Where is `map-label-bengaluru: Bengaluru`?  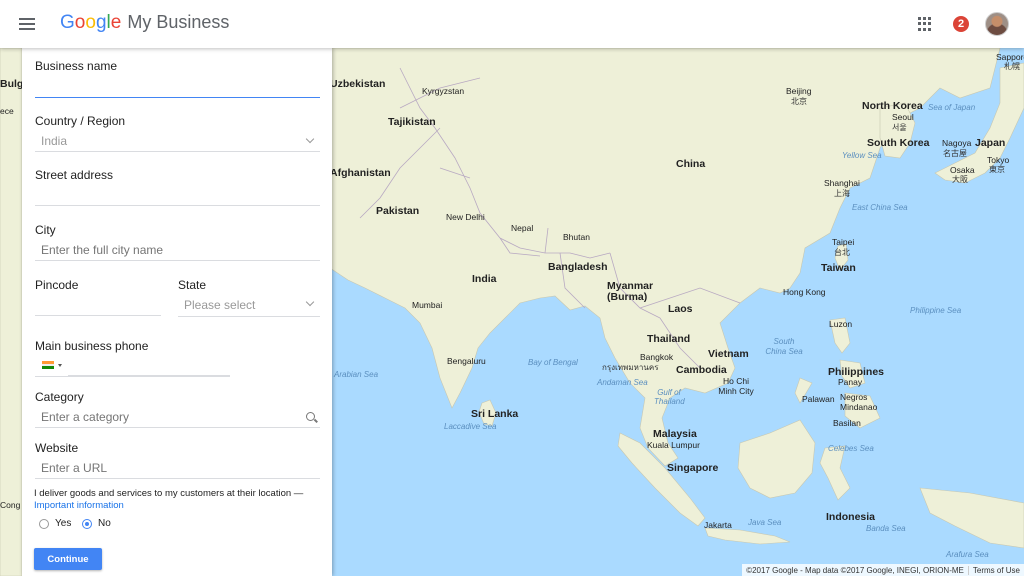
map-label-bengaluru: Bengaluru is located at coordinates (466, 361).